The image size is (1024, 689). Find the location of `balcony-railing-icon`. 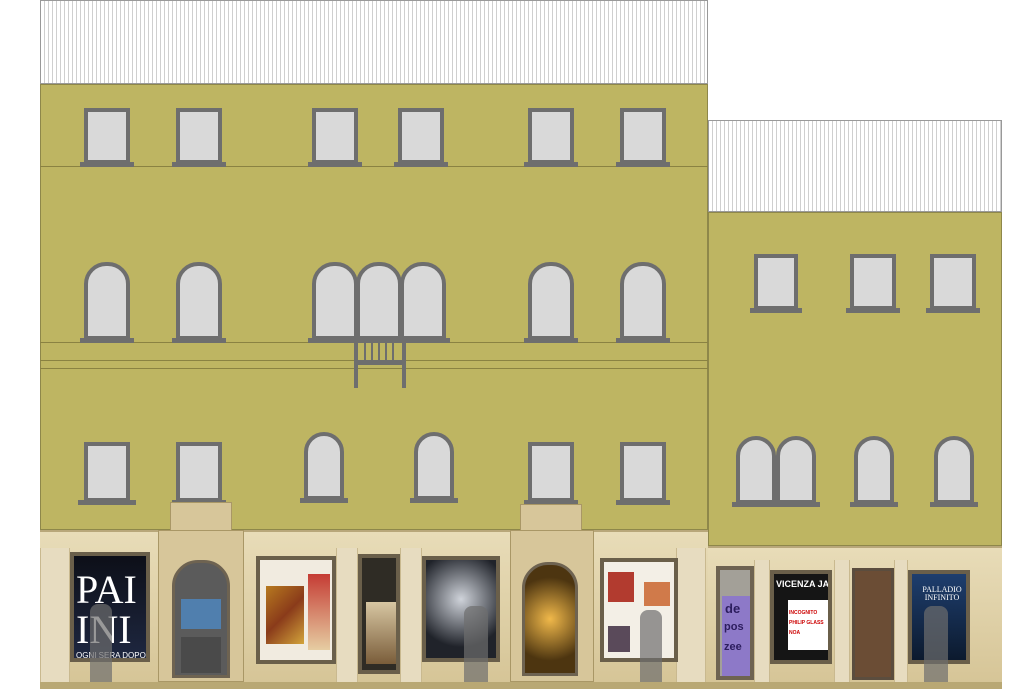

balcony-railing-icon is located at coordinates (380, 362).